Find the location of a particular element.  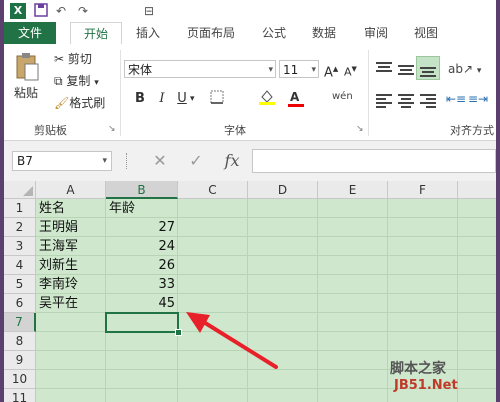

scissors-icon: ✂ is located at coordinates (59, 59).